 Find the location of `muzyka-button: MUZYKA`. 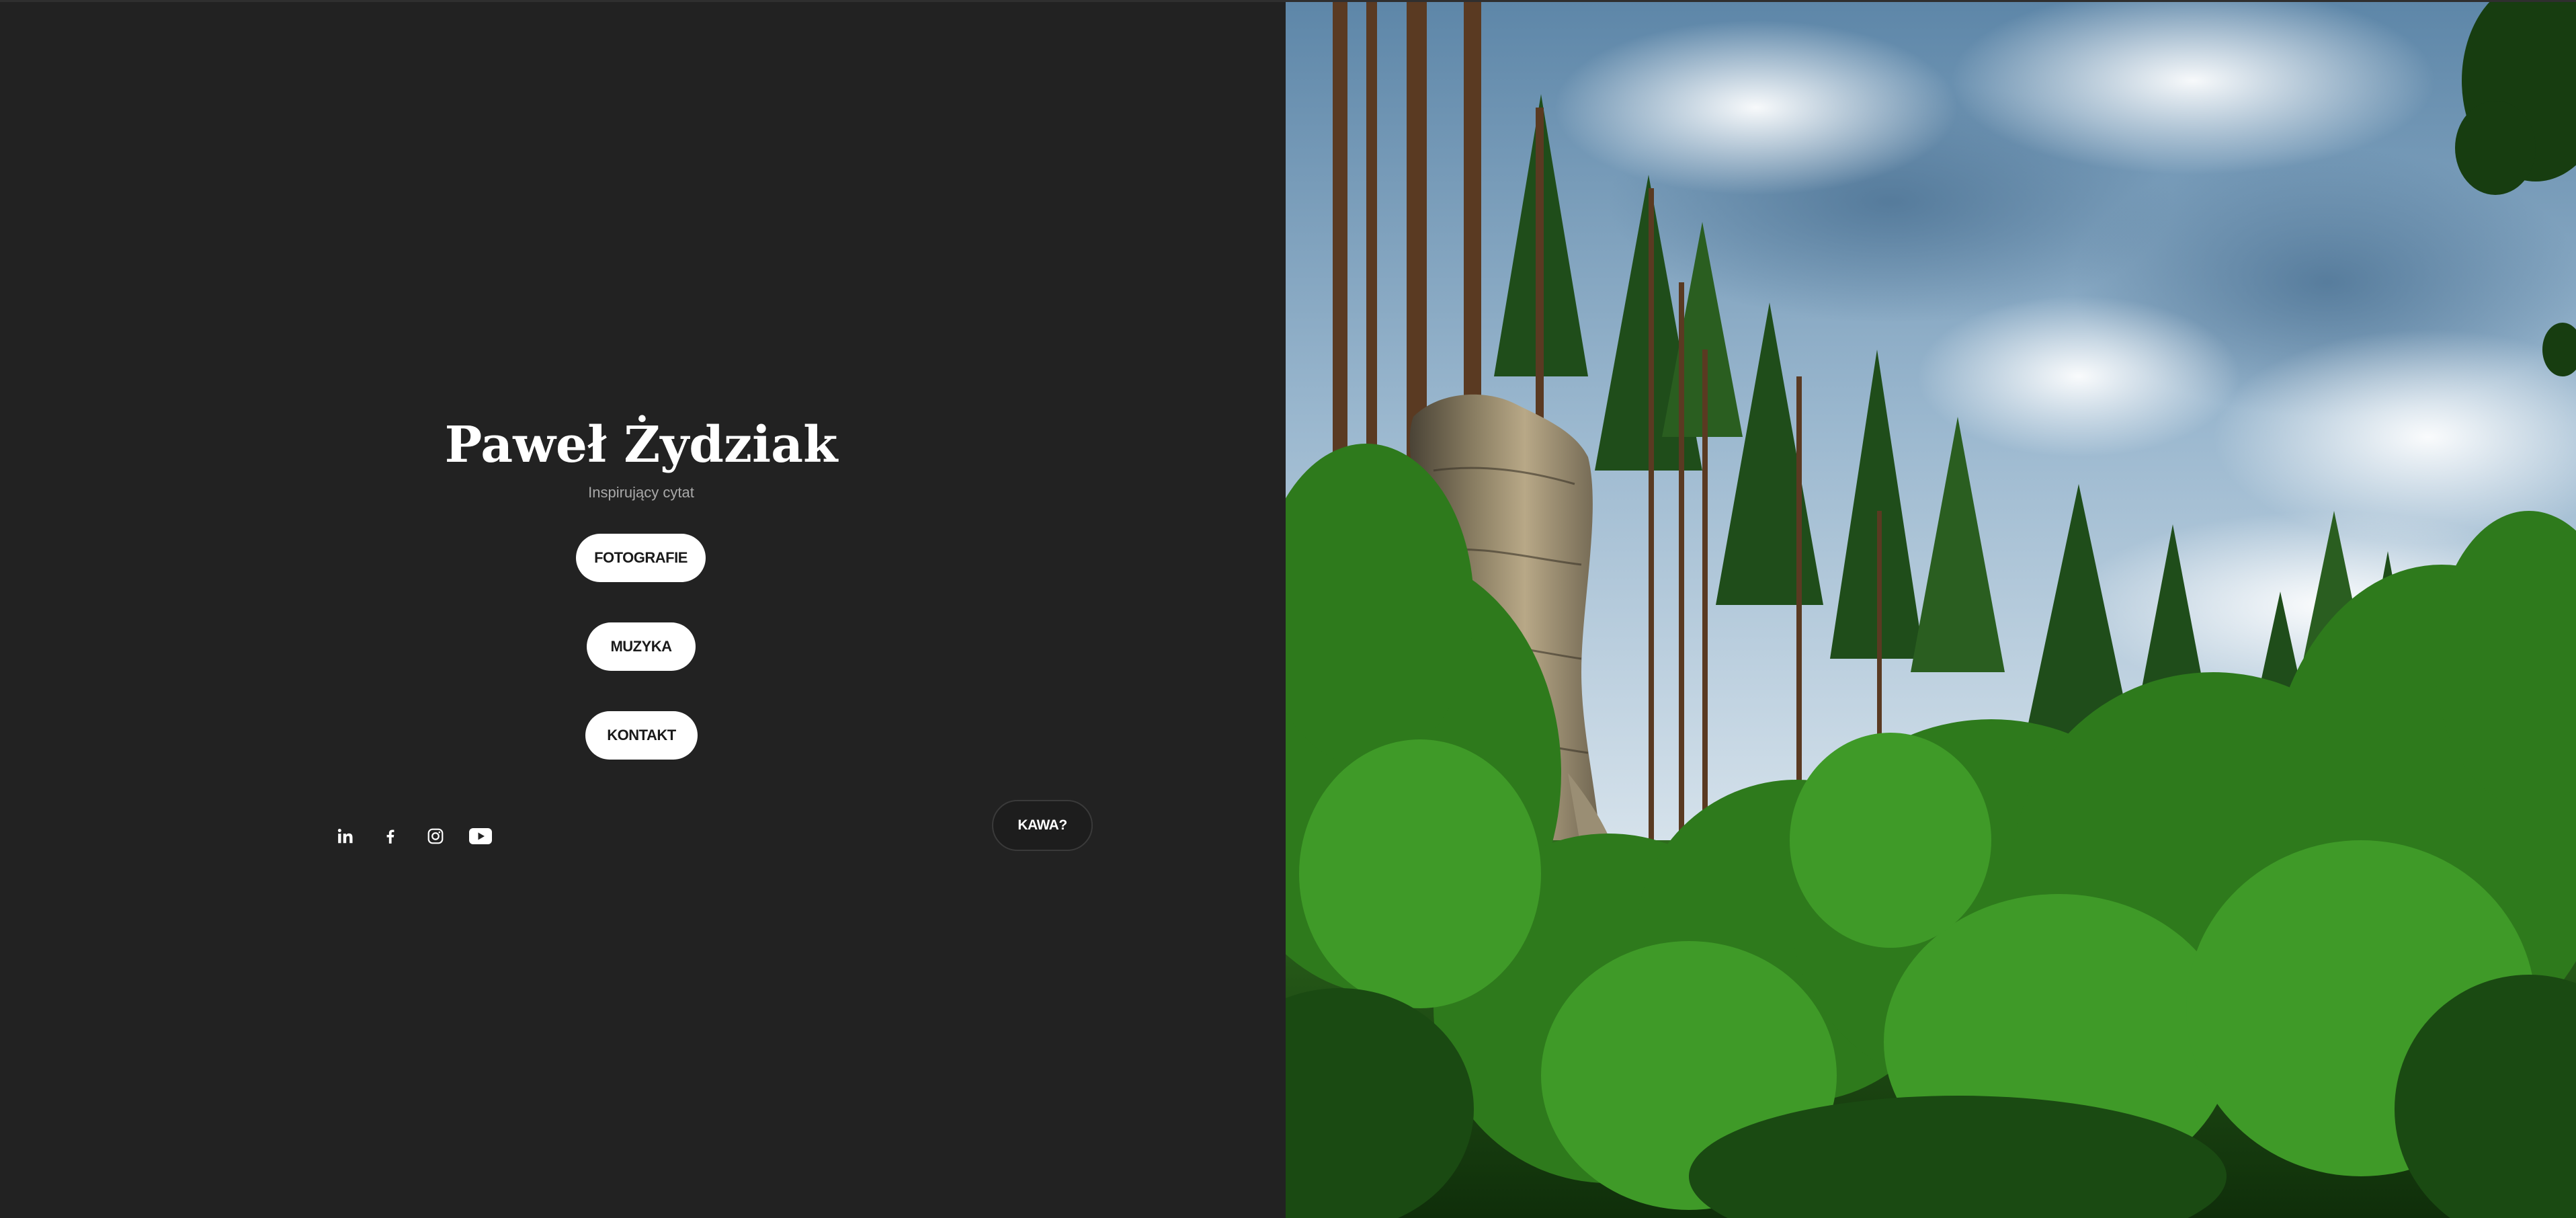

muzyka-button: MUZYKA is located at coordinates (641, 646).